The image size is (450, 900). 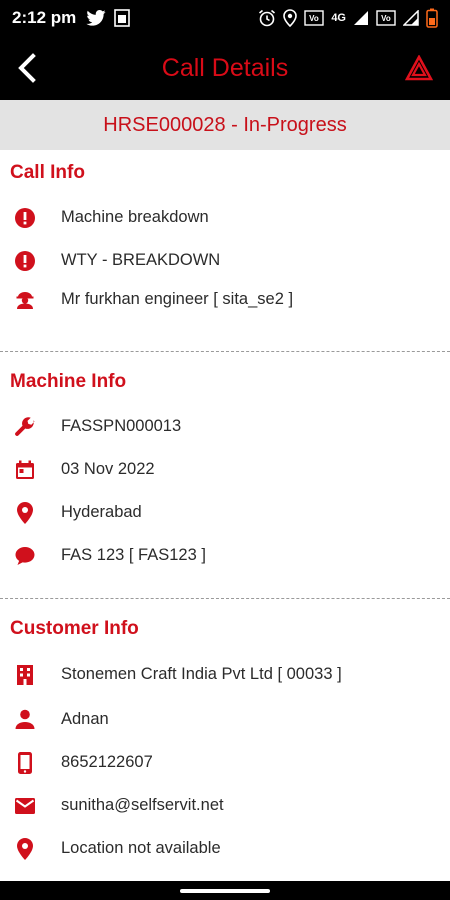 I want to click on machine-date: 03 Nov 2022, so click(x=108, y=469).